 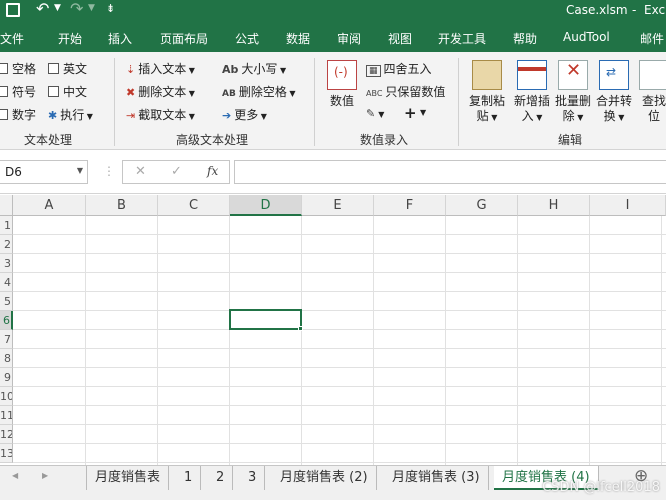 What do you see at coordinates (423, 112) in the screenshot?
I see `add-dropdown-icon: ▼` at bounding box center [423, 112].